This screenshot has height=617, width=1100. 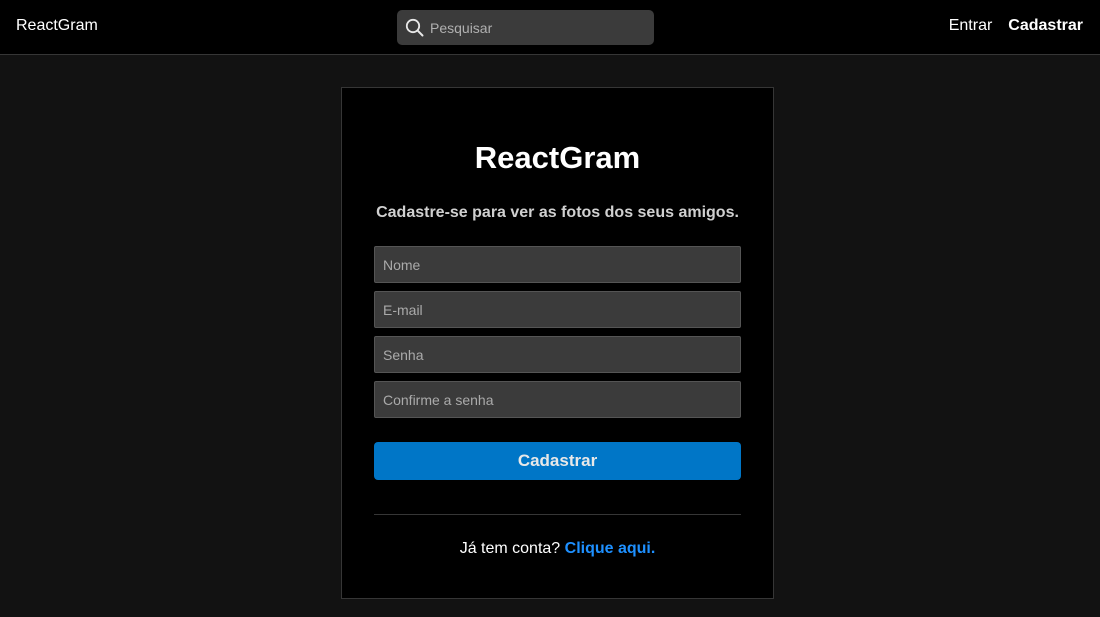 I want to click on form-title: ReactGram, so click(x=557, y=157).